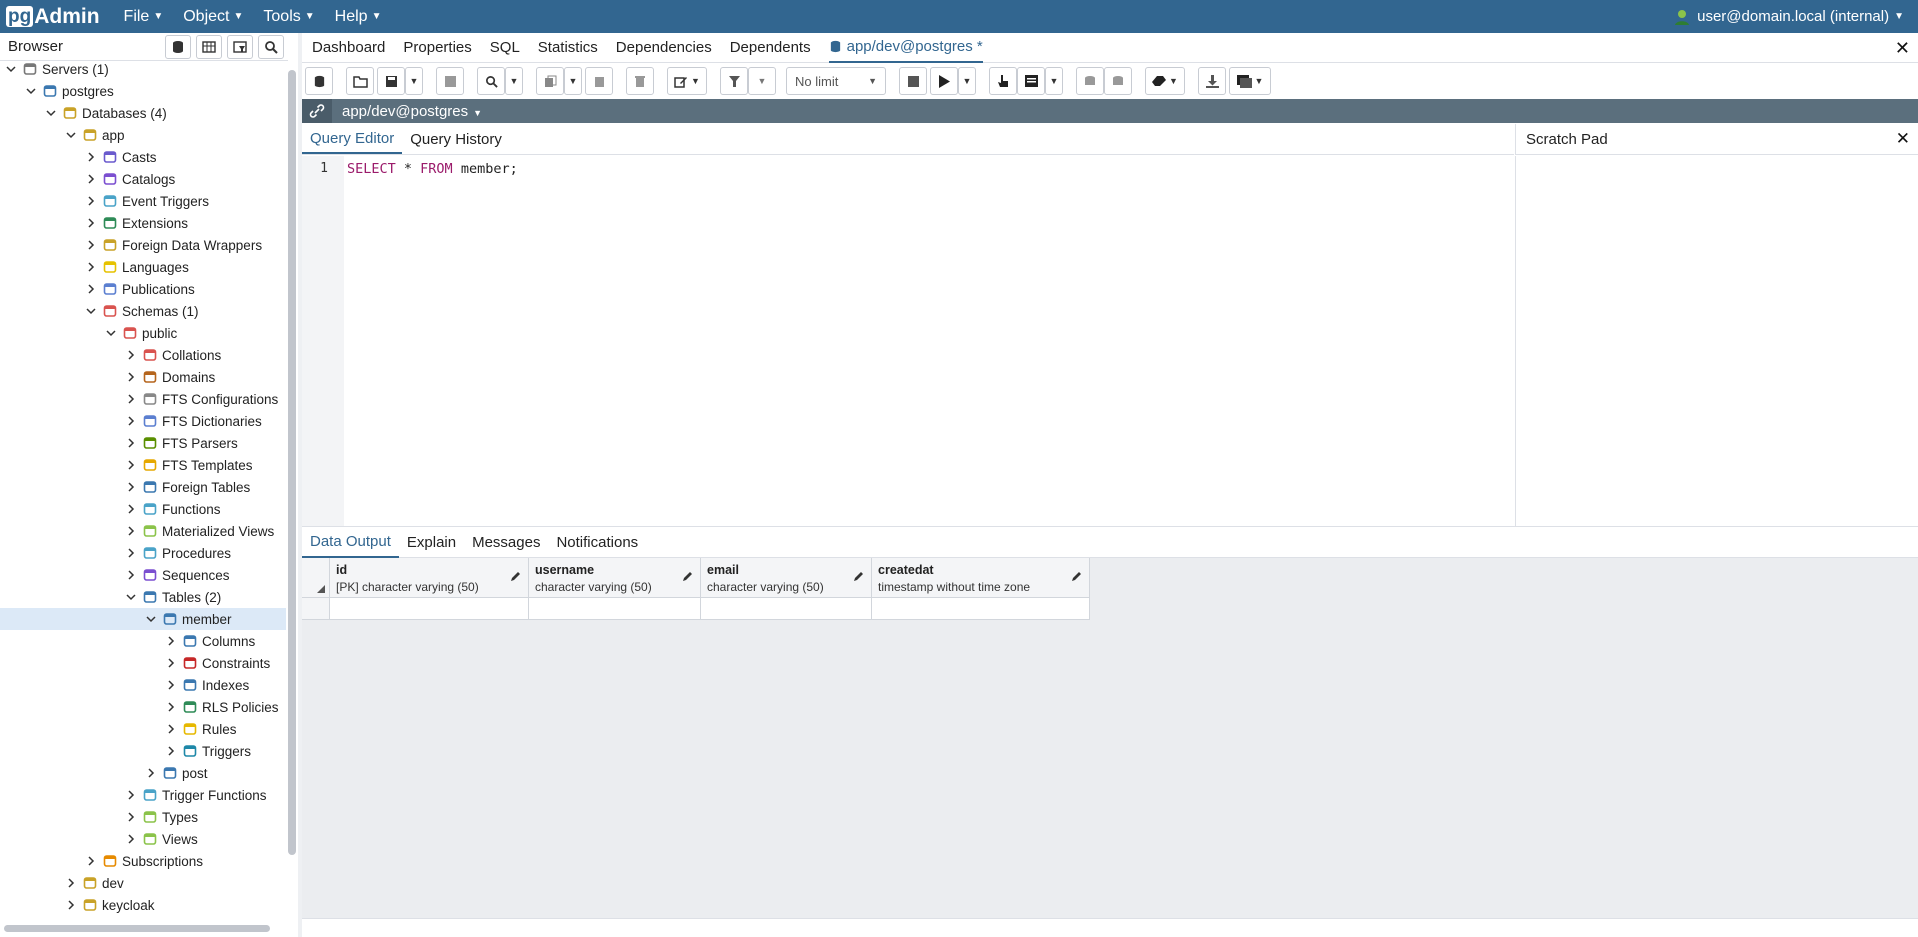 The image size is (1918, 937). Describe the element at coordinates (770, 48) in the screenshot. I see `tab-dependents: Dependents` at that location.